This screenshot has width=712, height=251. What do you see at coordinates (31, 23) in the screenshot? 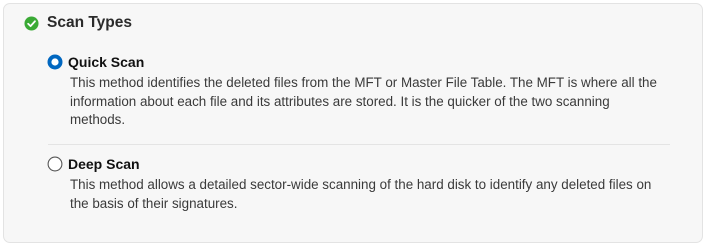
I see `check-circle-icon` at bounding box center [31, 23].